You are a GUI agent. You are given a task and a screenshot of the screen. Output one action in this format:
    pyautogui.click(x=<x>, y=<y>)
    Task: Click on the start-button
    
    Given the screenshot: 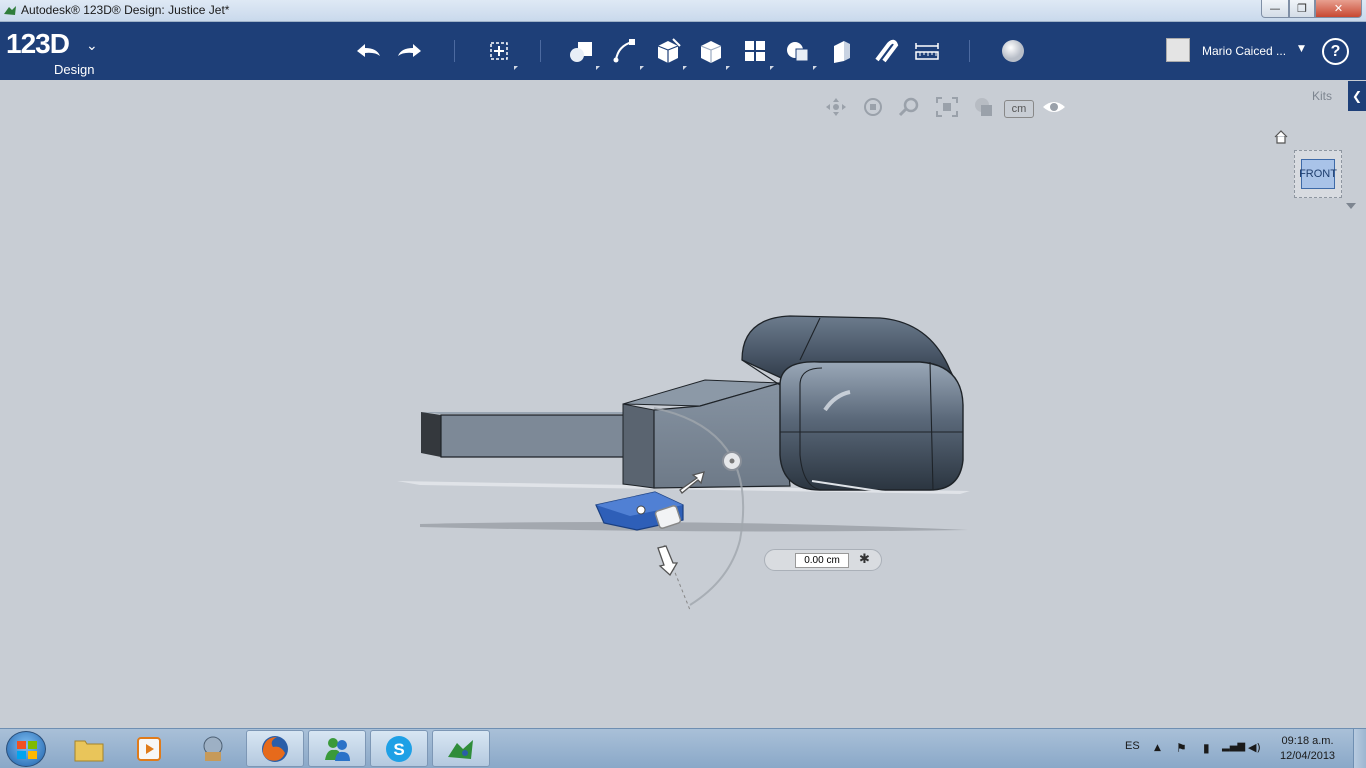 What is the action you would take?
    pyautogui.click(x=26, y=749)
    